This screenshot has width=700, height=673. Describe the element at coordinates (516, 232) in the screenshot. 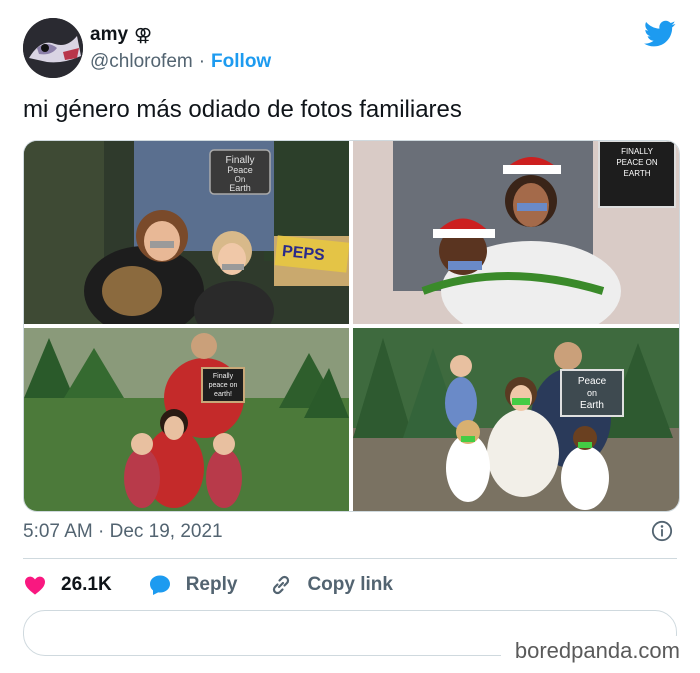

I see `photo-2: FINALLY PEACE ON EARTH` at that location.